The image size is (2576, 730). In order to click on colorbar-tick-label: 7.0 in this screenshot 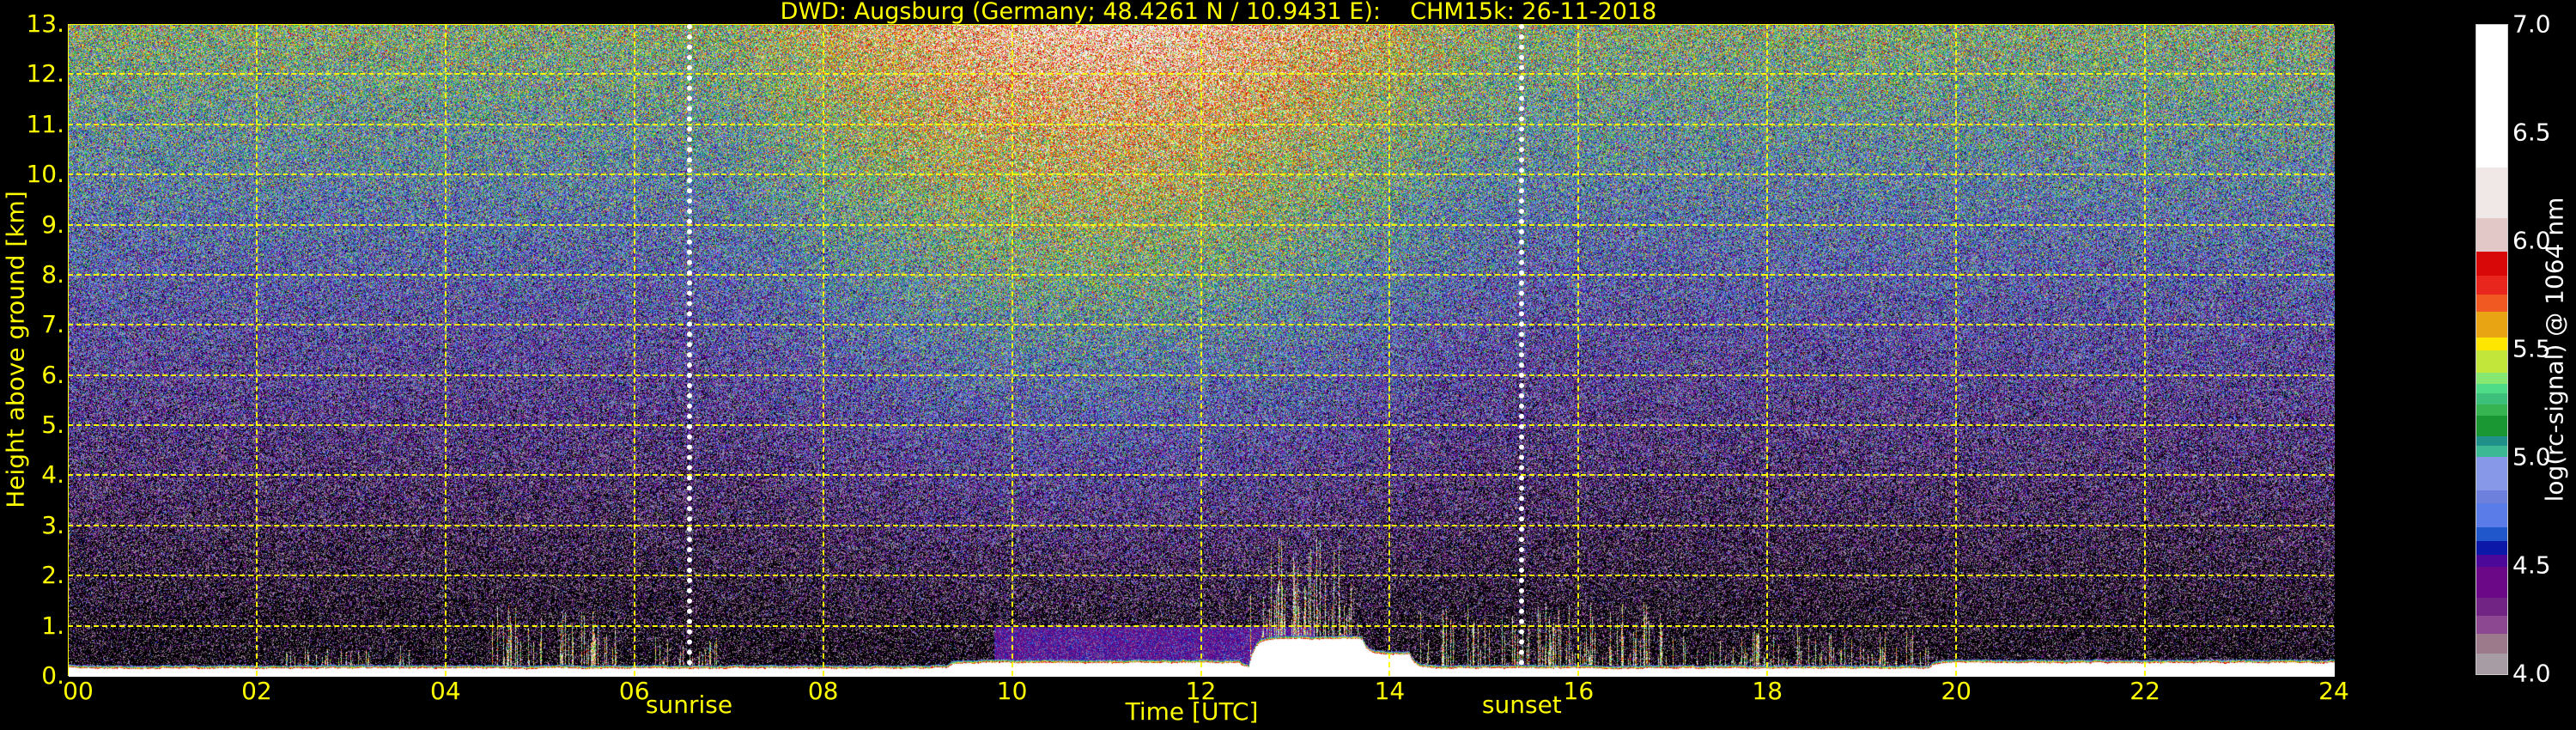, I will do `click(2531, 24)`.